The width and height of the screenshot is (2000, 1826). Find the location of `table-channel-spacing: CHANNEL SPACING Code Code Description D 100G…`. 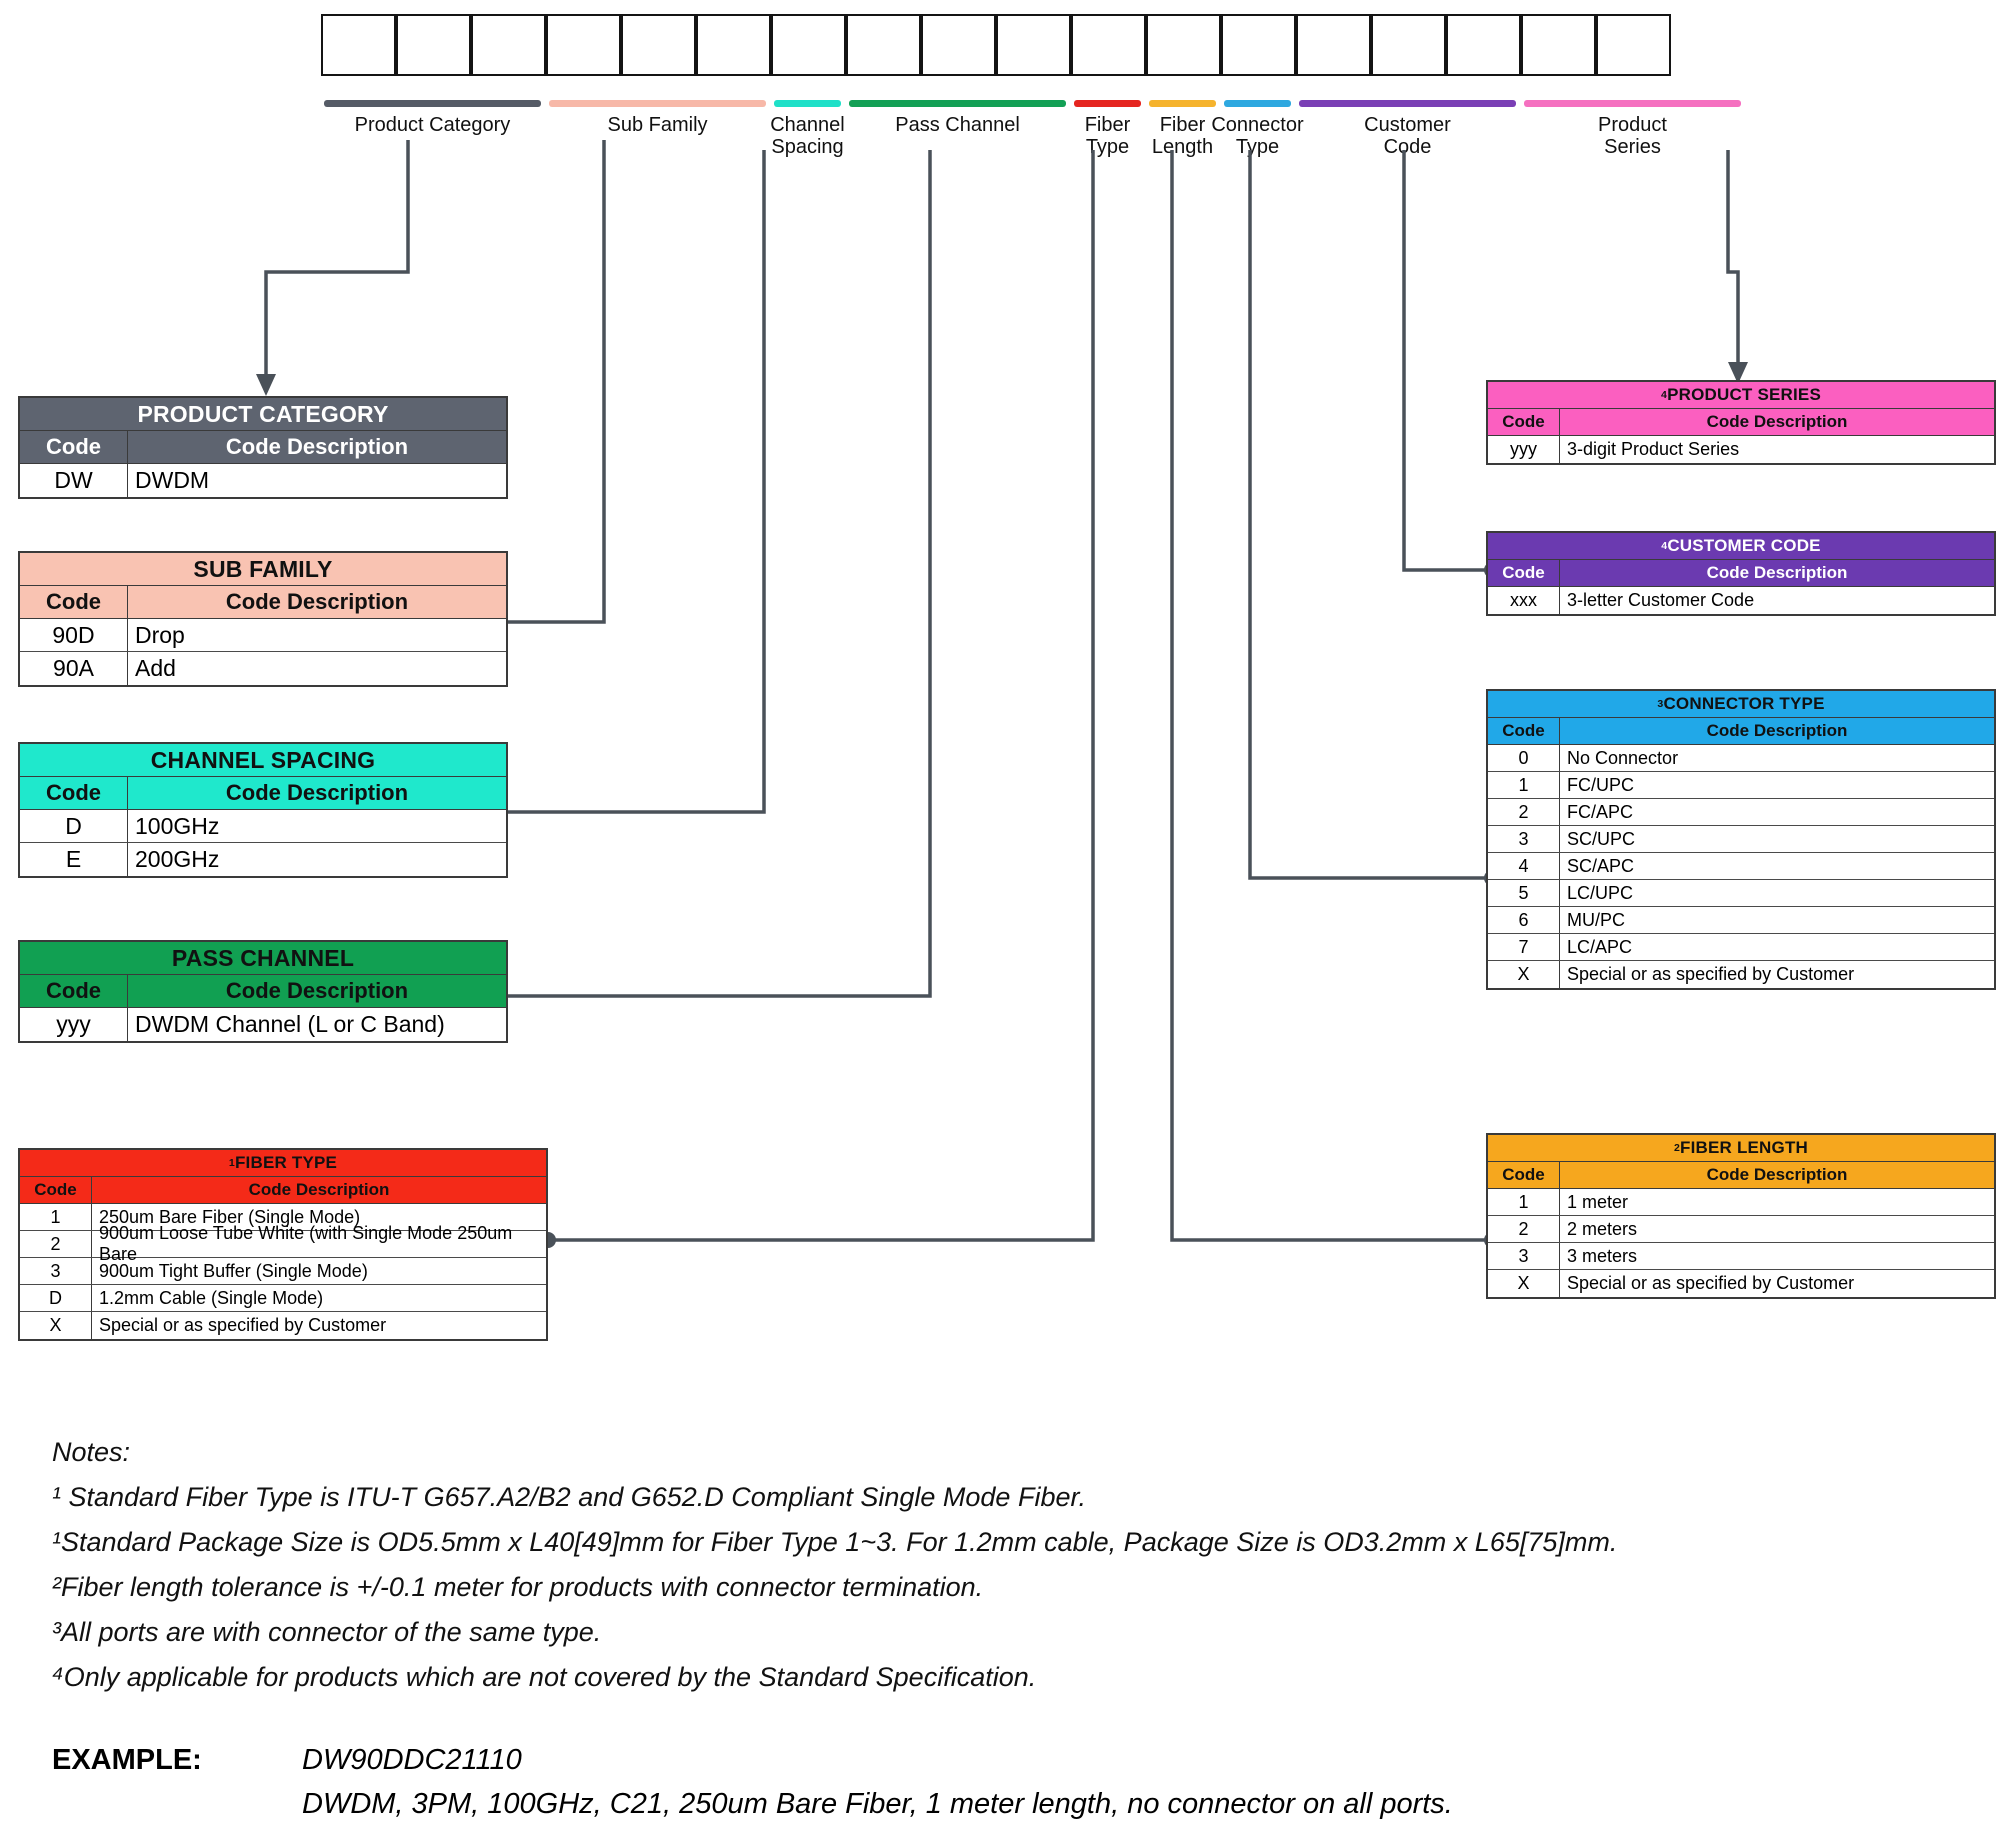

table-channel-spacing: CHANNEL SPACING Code Code Description D 100G… is located at coordinates (263, 810).